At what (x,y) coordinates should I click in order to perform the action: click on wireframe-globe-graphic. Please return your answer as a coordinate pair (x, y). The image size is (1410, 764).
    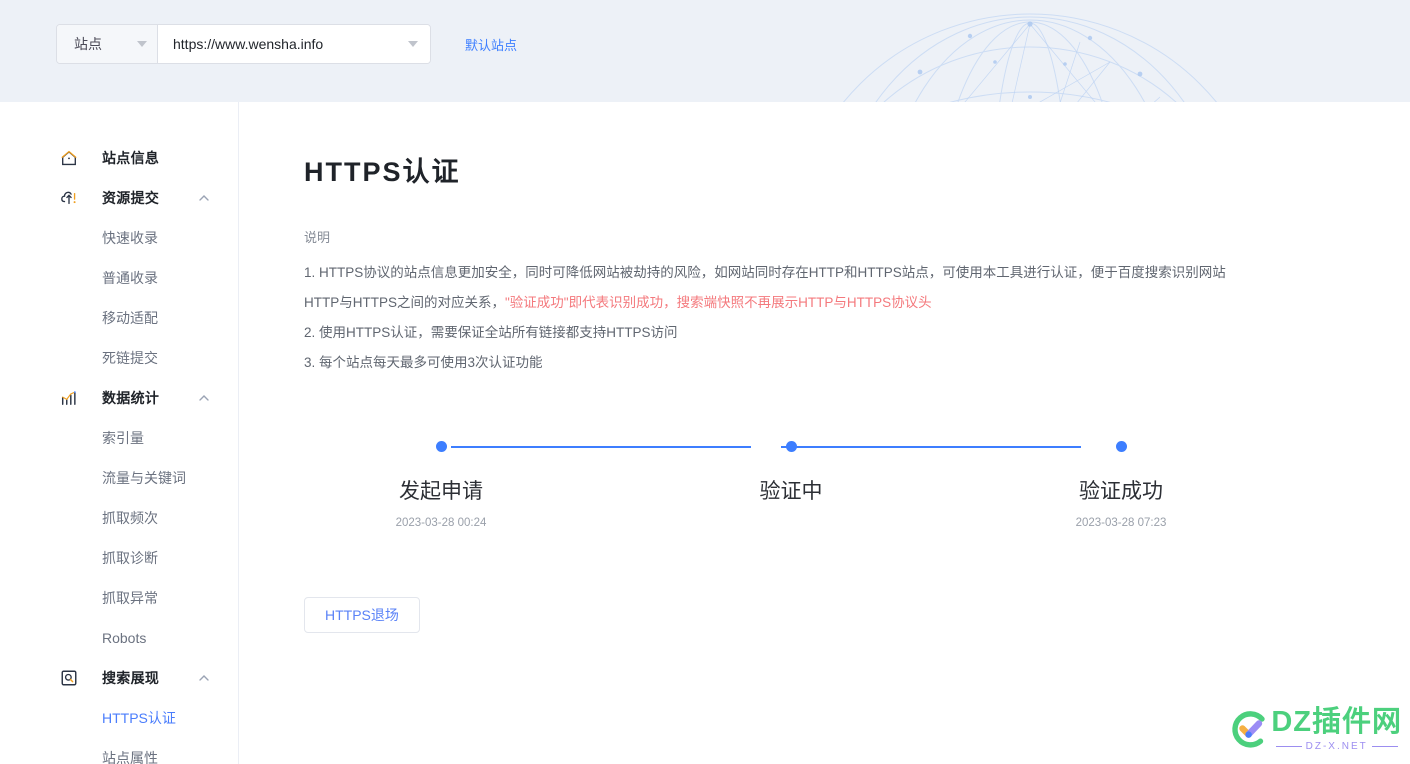
    Looking at the image, I should click on (1030, 57).